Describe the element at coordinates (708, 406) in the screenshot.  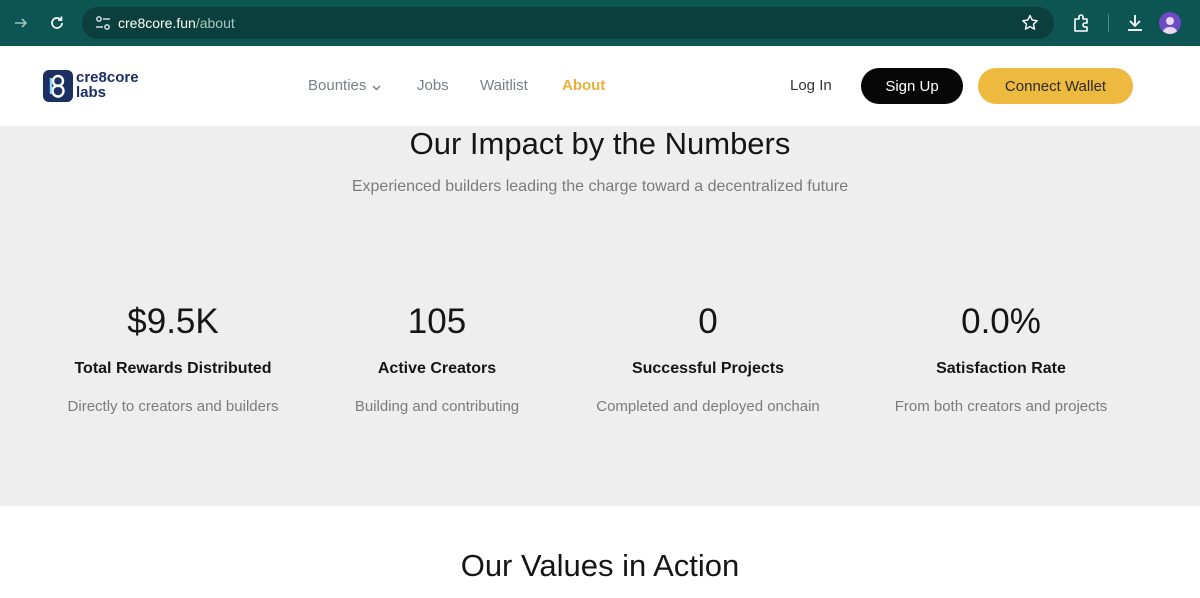
I see `stat-description: Completed and deployed onchain` at that location.